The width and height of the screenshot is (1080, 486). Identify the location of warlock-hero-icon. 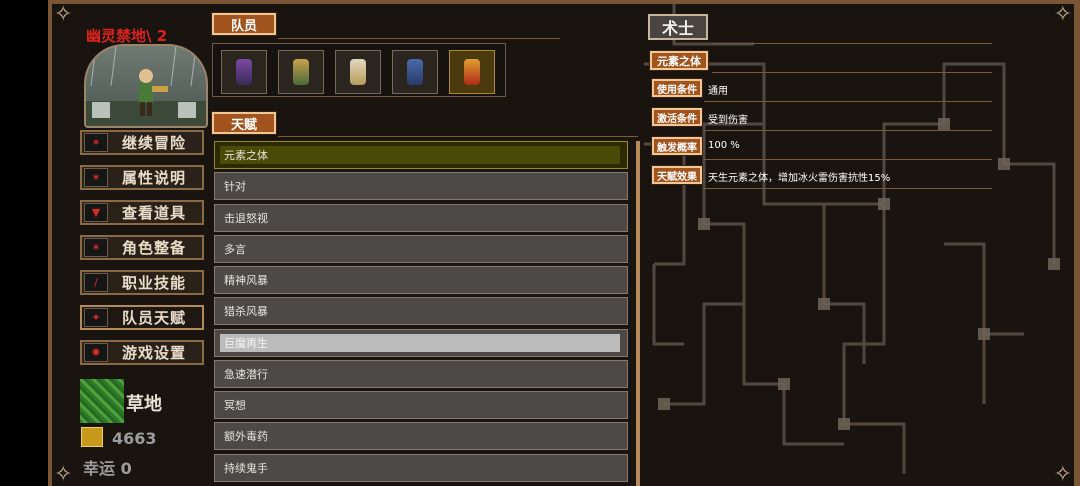
(472, 72).